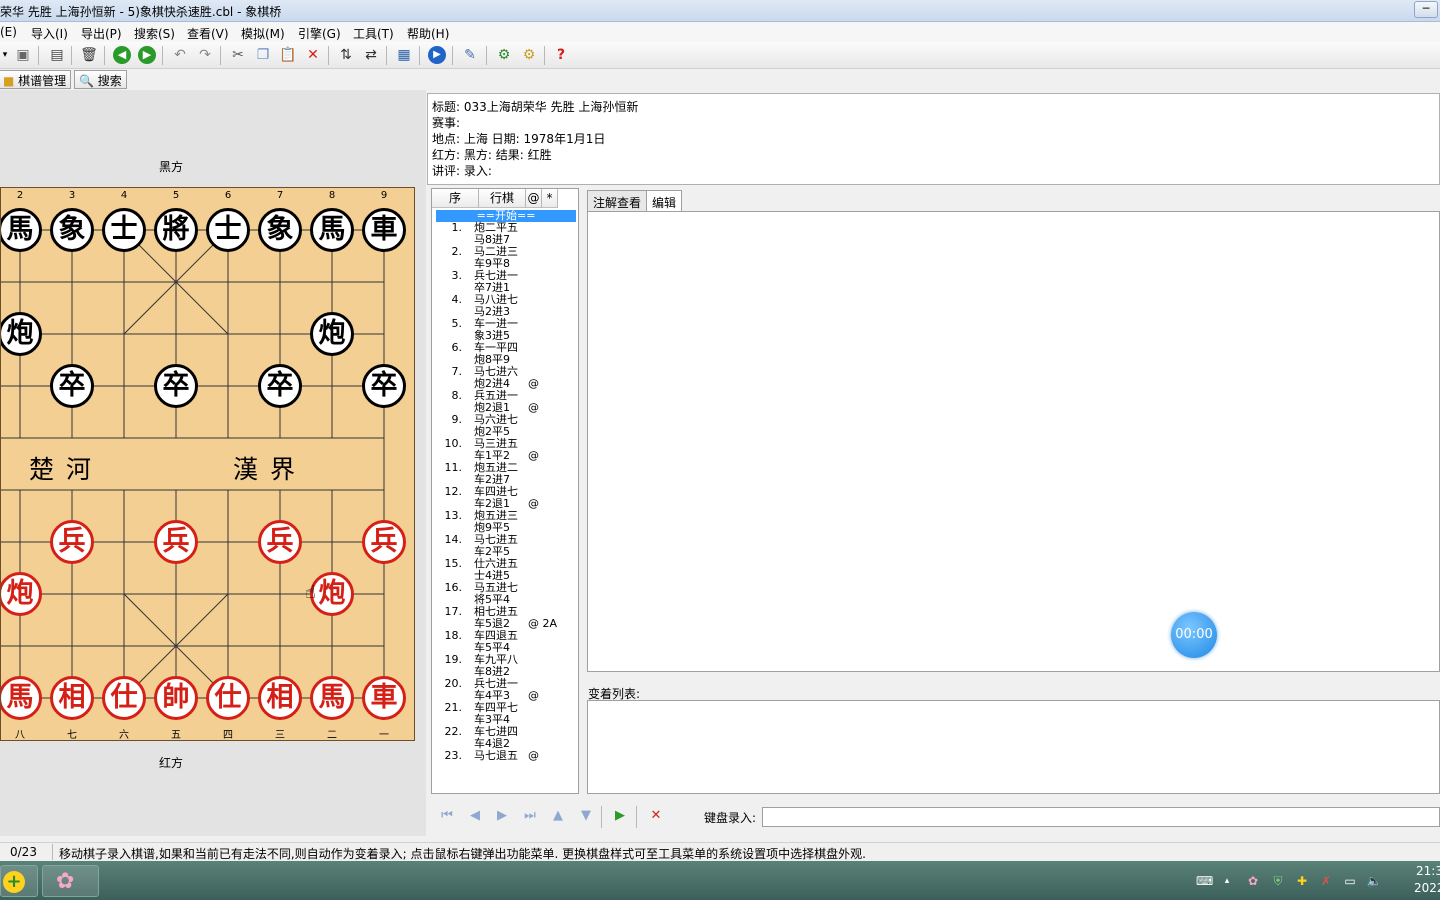 The height and width of the screenshot is (900, 1440). What do you see at coordinates (1253, 881) in the screenshot?
I see `flower-tray-icon: ✿` at bounding box center [1253, 881].